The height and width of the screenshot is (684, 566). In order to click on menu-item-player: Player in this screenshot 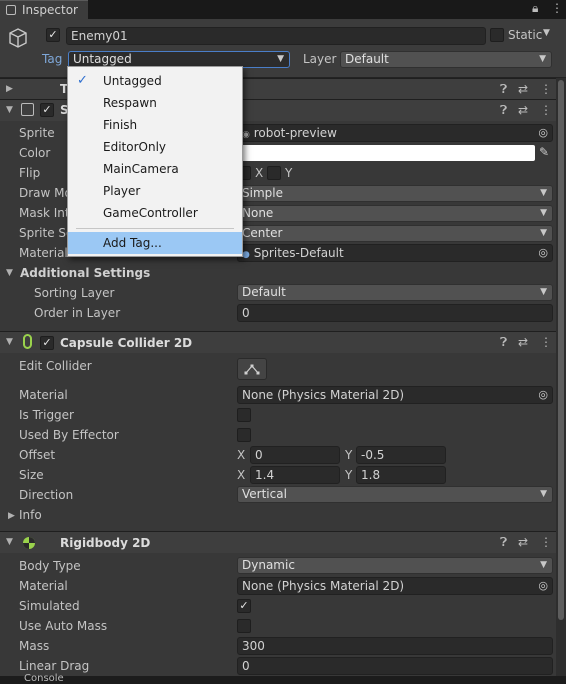, I will do `click(155, 191)`.